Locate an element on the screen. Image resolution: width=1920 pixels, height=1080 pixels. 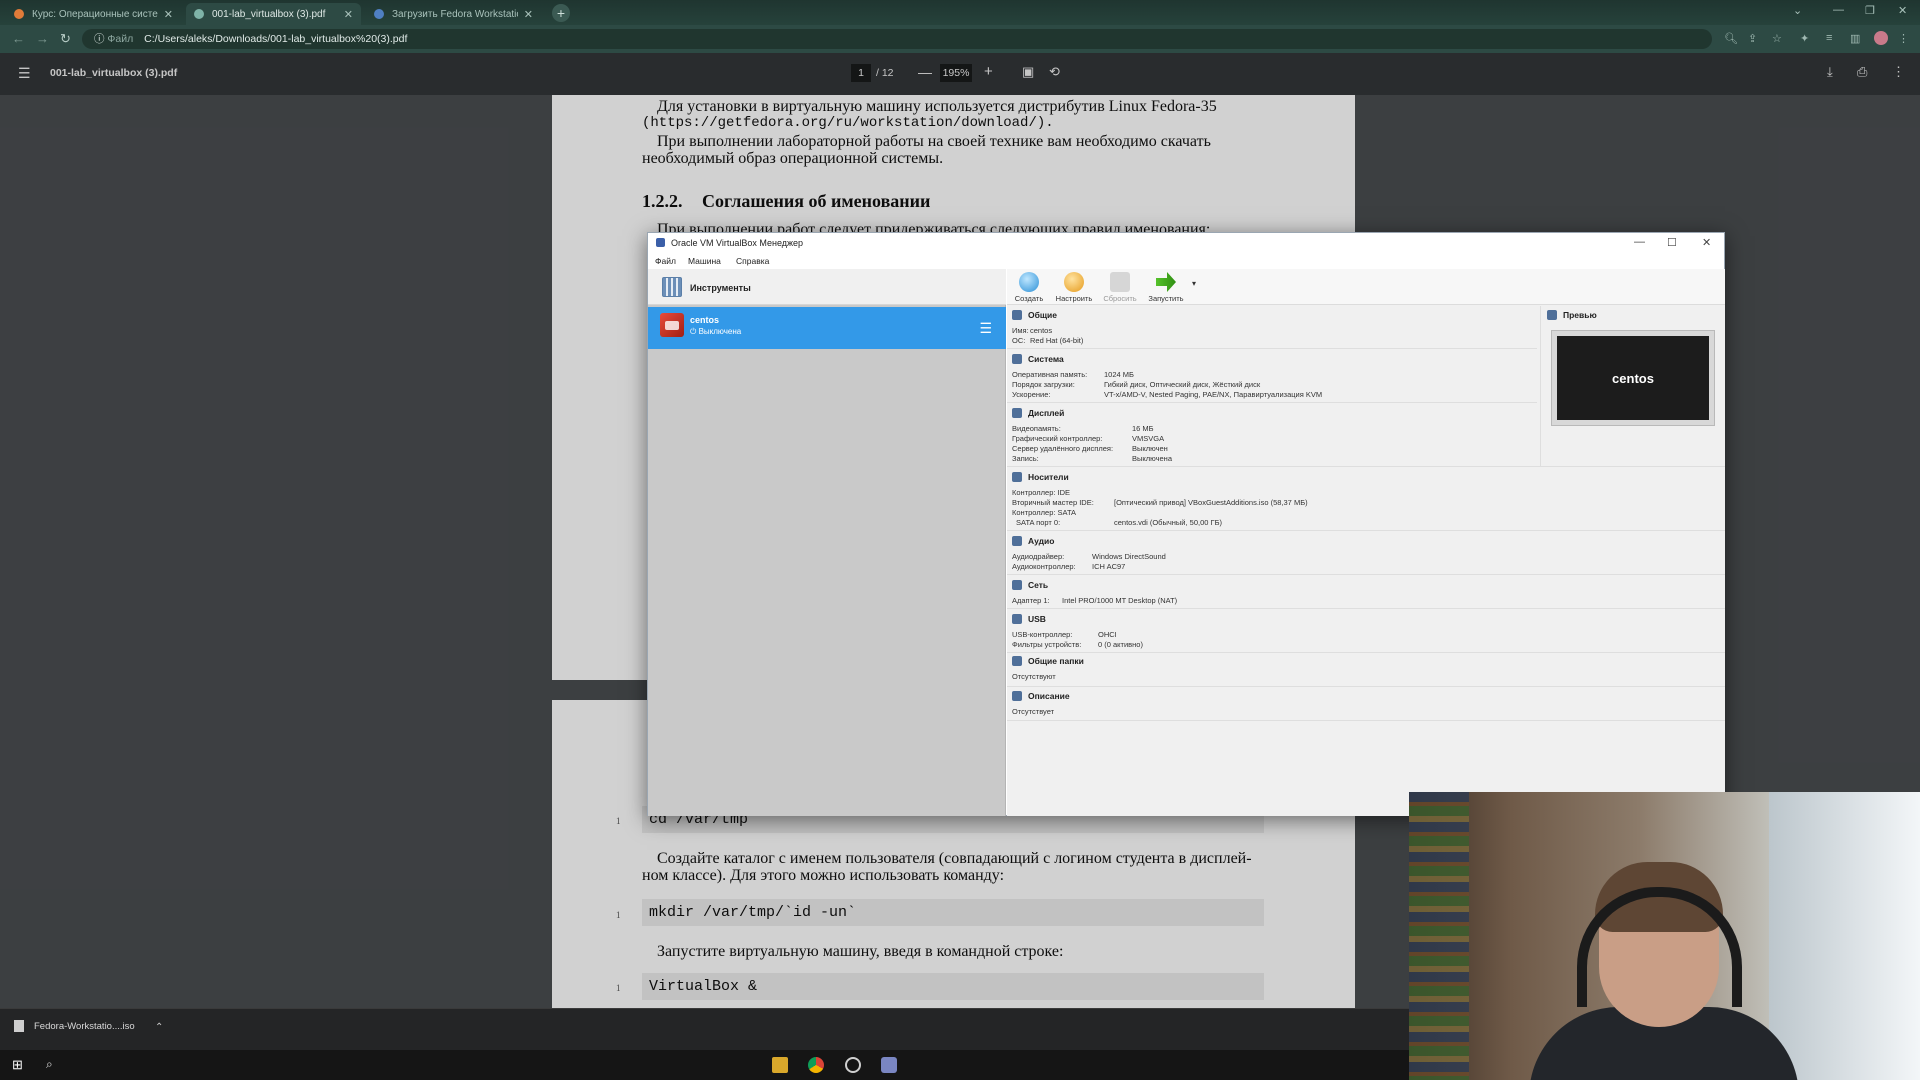
virtualbox-taskbar-icon is located at coordinates (889, 1065).